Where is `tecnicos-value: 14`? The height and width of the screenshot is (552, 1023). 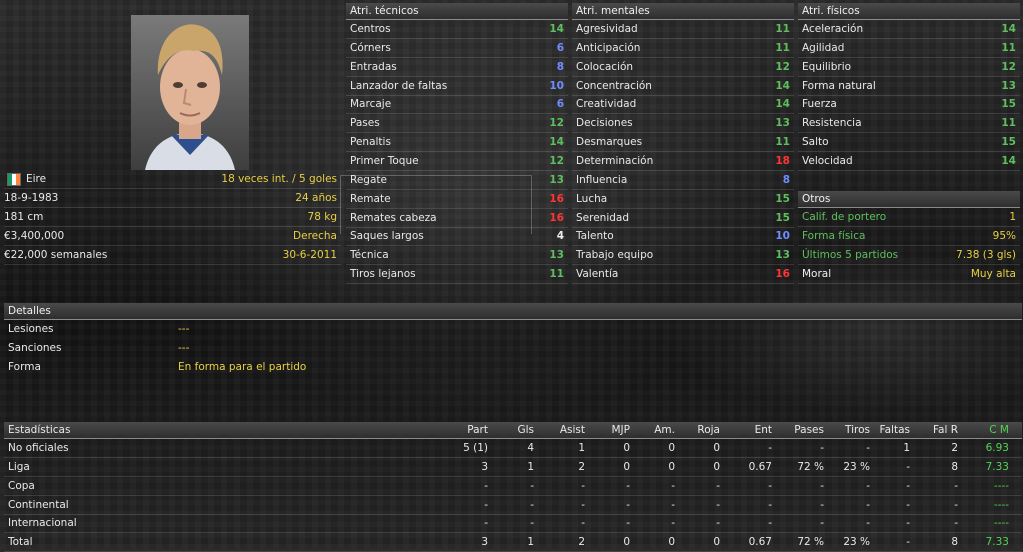
tecnicos-value: 14 is located at coordinates (556, 142).